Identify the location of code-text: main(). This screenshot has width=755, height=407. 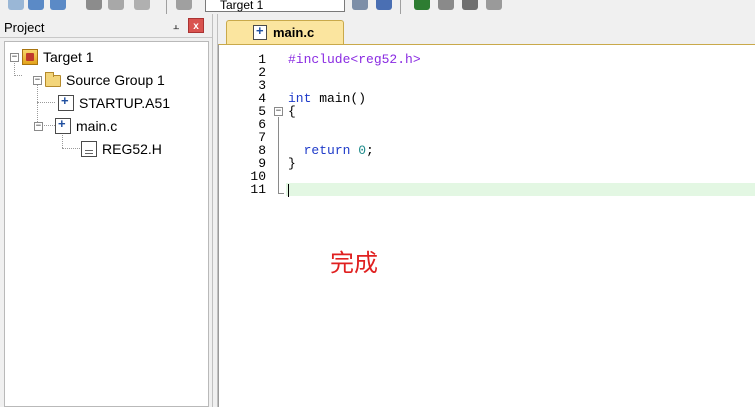
(339, 98).